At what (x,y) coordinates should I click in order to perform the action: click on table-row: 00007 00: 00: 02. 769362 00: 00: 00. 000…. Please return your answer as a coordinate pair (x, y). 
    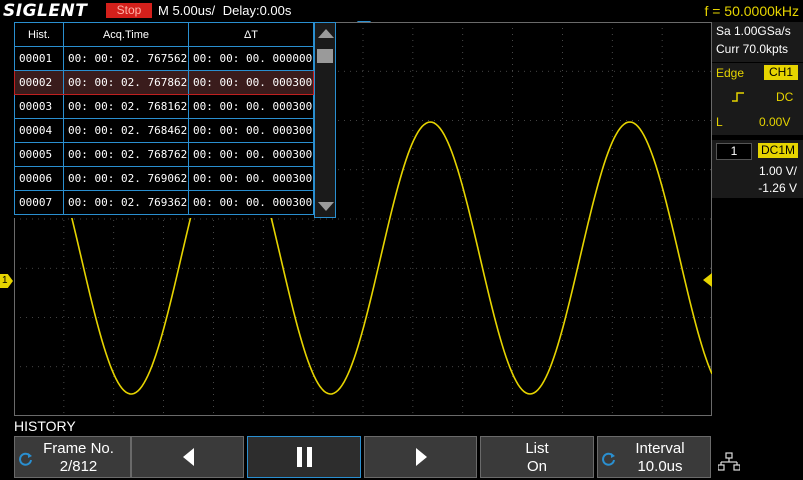
    Looking at the image, I should click on (164, 202).